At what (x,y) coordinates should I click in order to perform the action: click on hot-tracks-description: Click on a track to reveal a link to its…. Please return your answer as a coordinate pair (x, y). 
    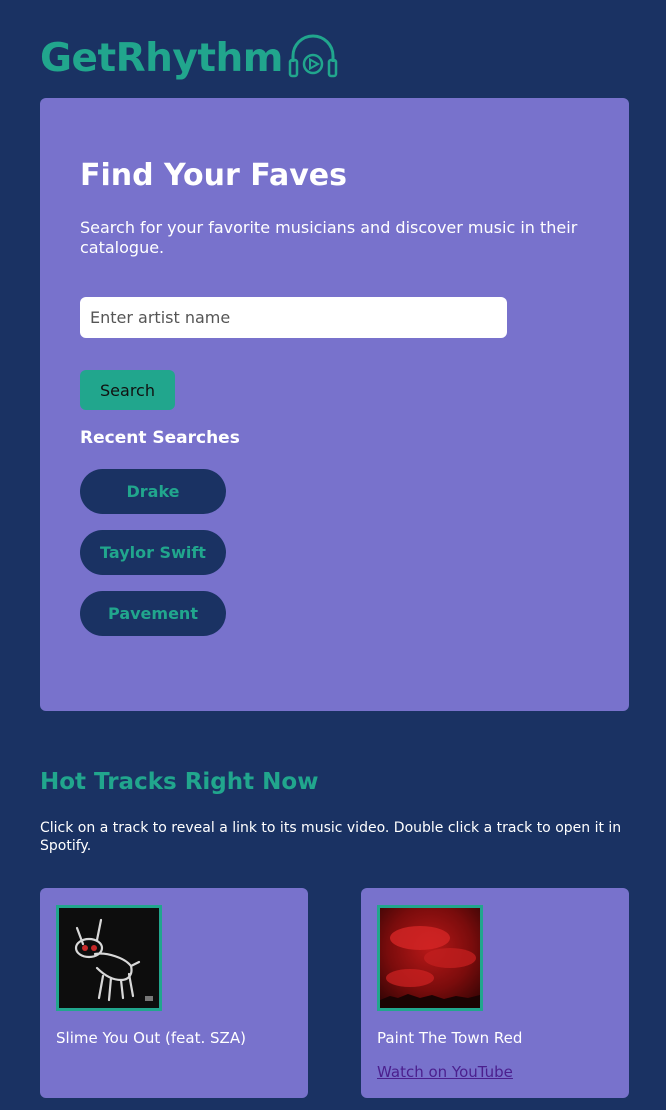
    Looking at the image, I should click on (331, 837).